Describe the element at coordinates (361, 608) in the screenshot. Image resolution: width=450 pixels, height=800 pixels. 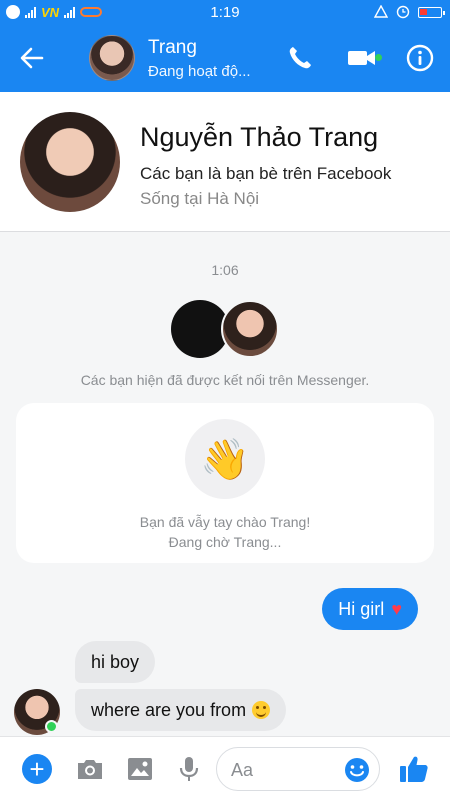
I see `message-text: Hi girl` at that location.